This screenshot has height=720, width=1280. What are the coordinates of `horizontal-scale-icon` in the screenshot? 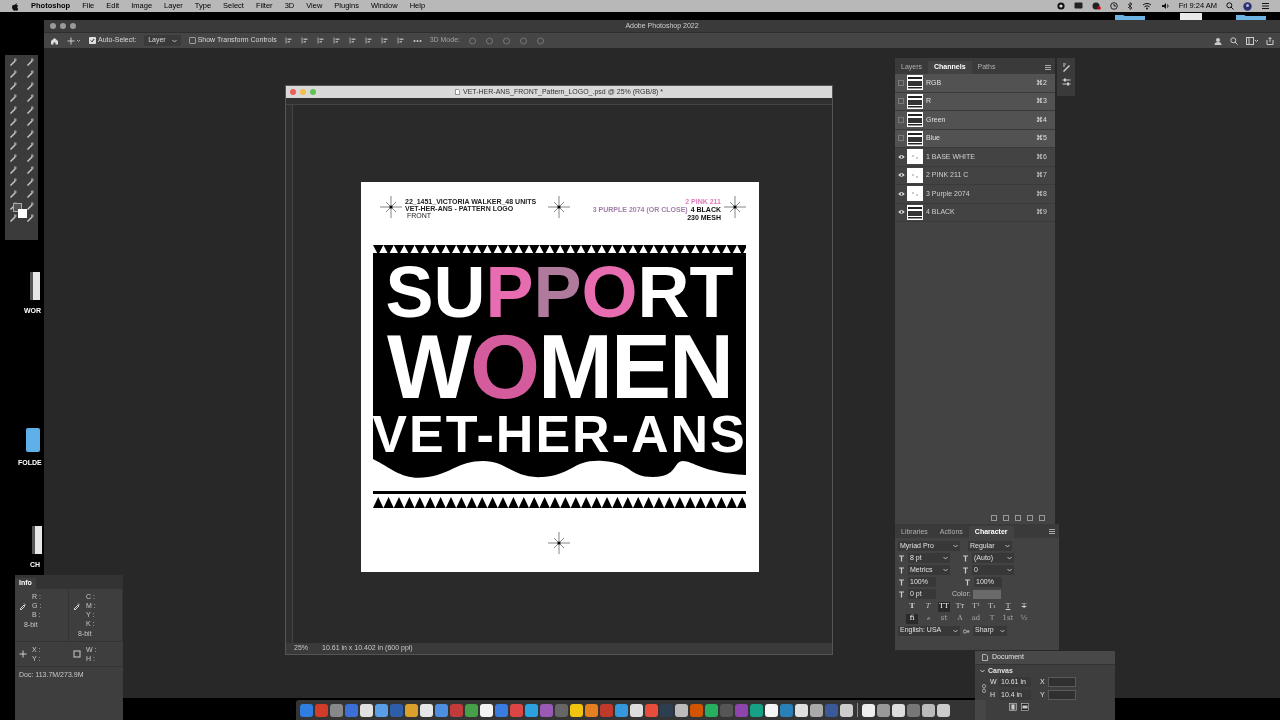 It's located at (968, 582).